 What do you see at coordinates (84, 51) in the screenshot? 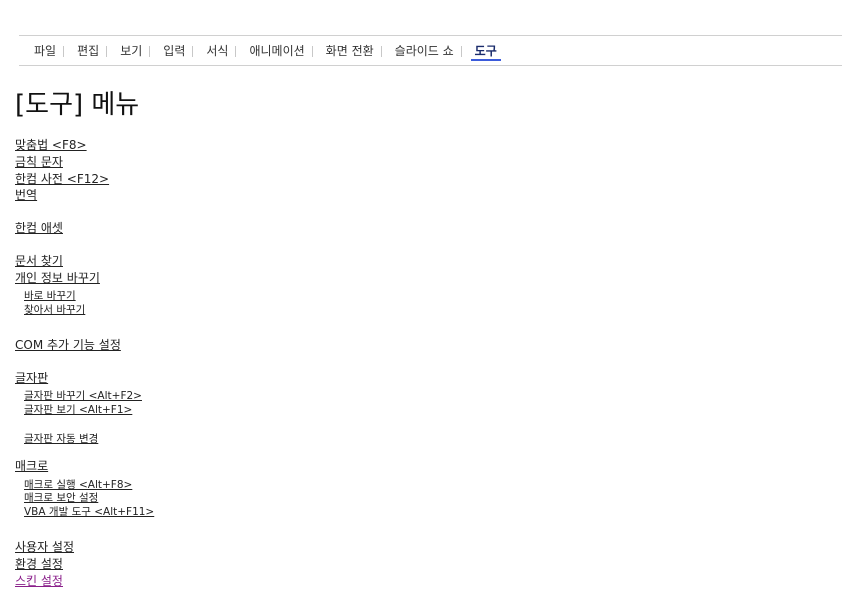
I see `tab-edit: 편집` at bounding box center [84, 51].